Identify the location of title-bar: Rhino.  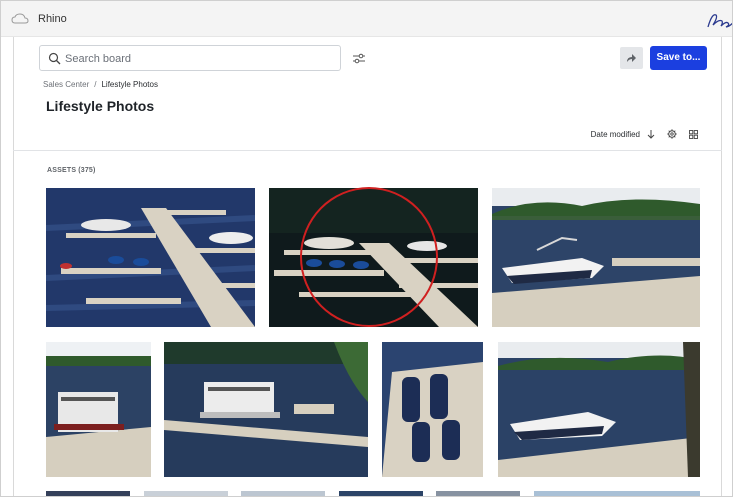
(366, 19).